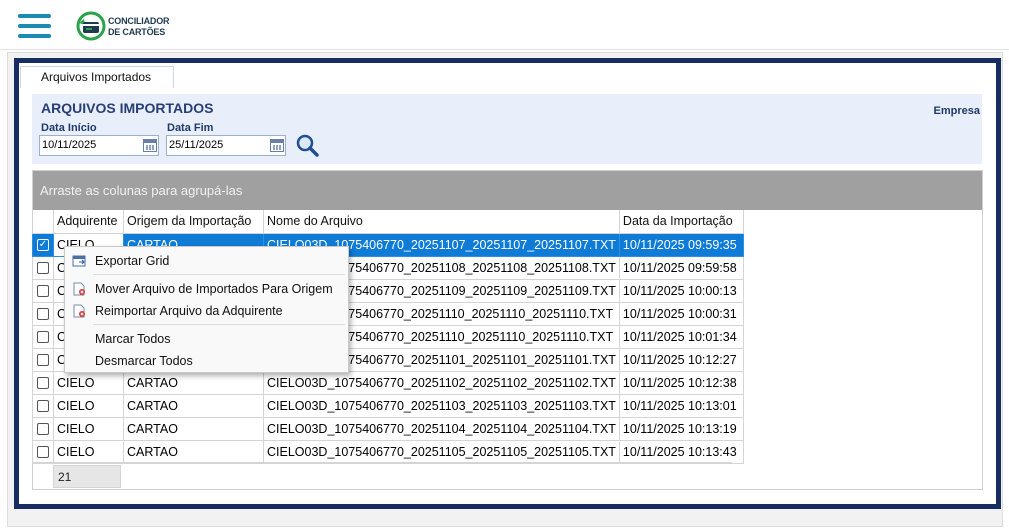 This screenshot has width=1009, height=531. I want to click on empresa-label: Empresa, so click(957, 111).